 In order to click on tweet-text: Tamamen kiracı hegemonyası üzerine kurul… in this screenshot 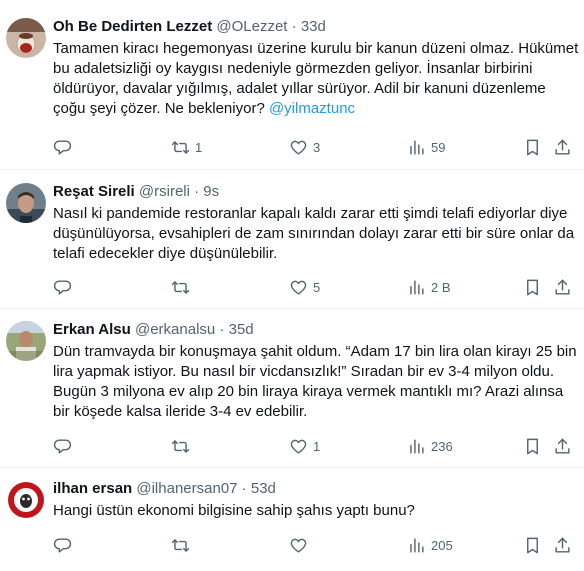, I will do `click(316, 79)`.